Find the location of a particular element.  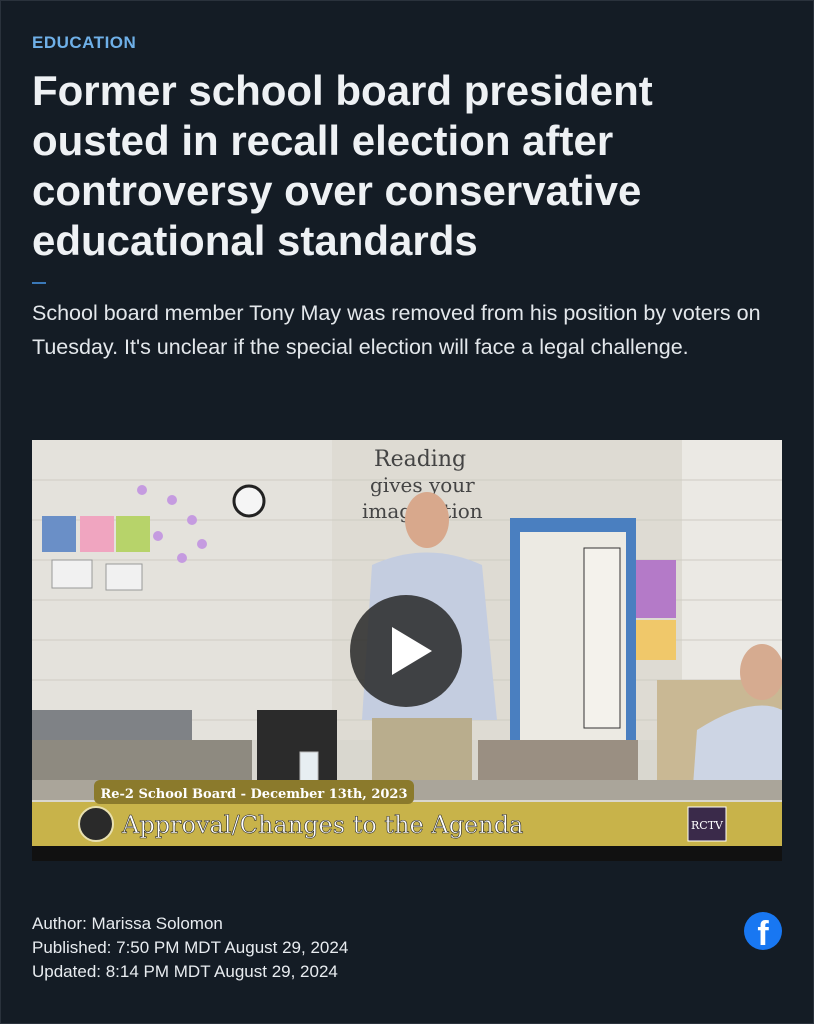

svg-text: Approval/Changes to the Agenda is located at coordinates (322, 825).